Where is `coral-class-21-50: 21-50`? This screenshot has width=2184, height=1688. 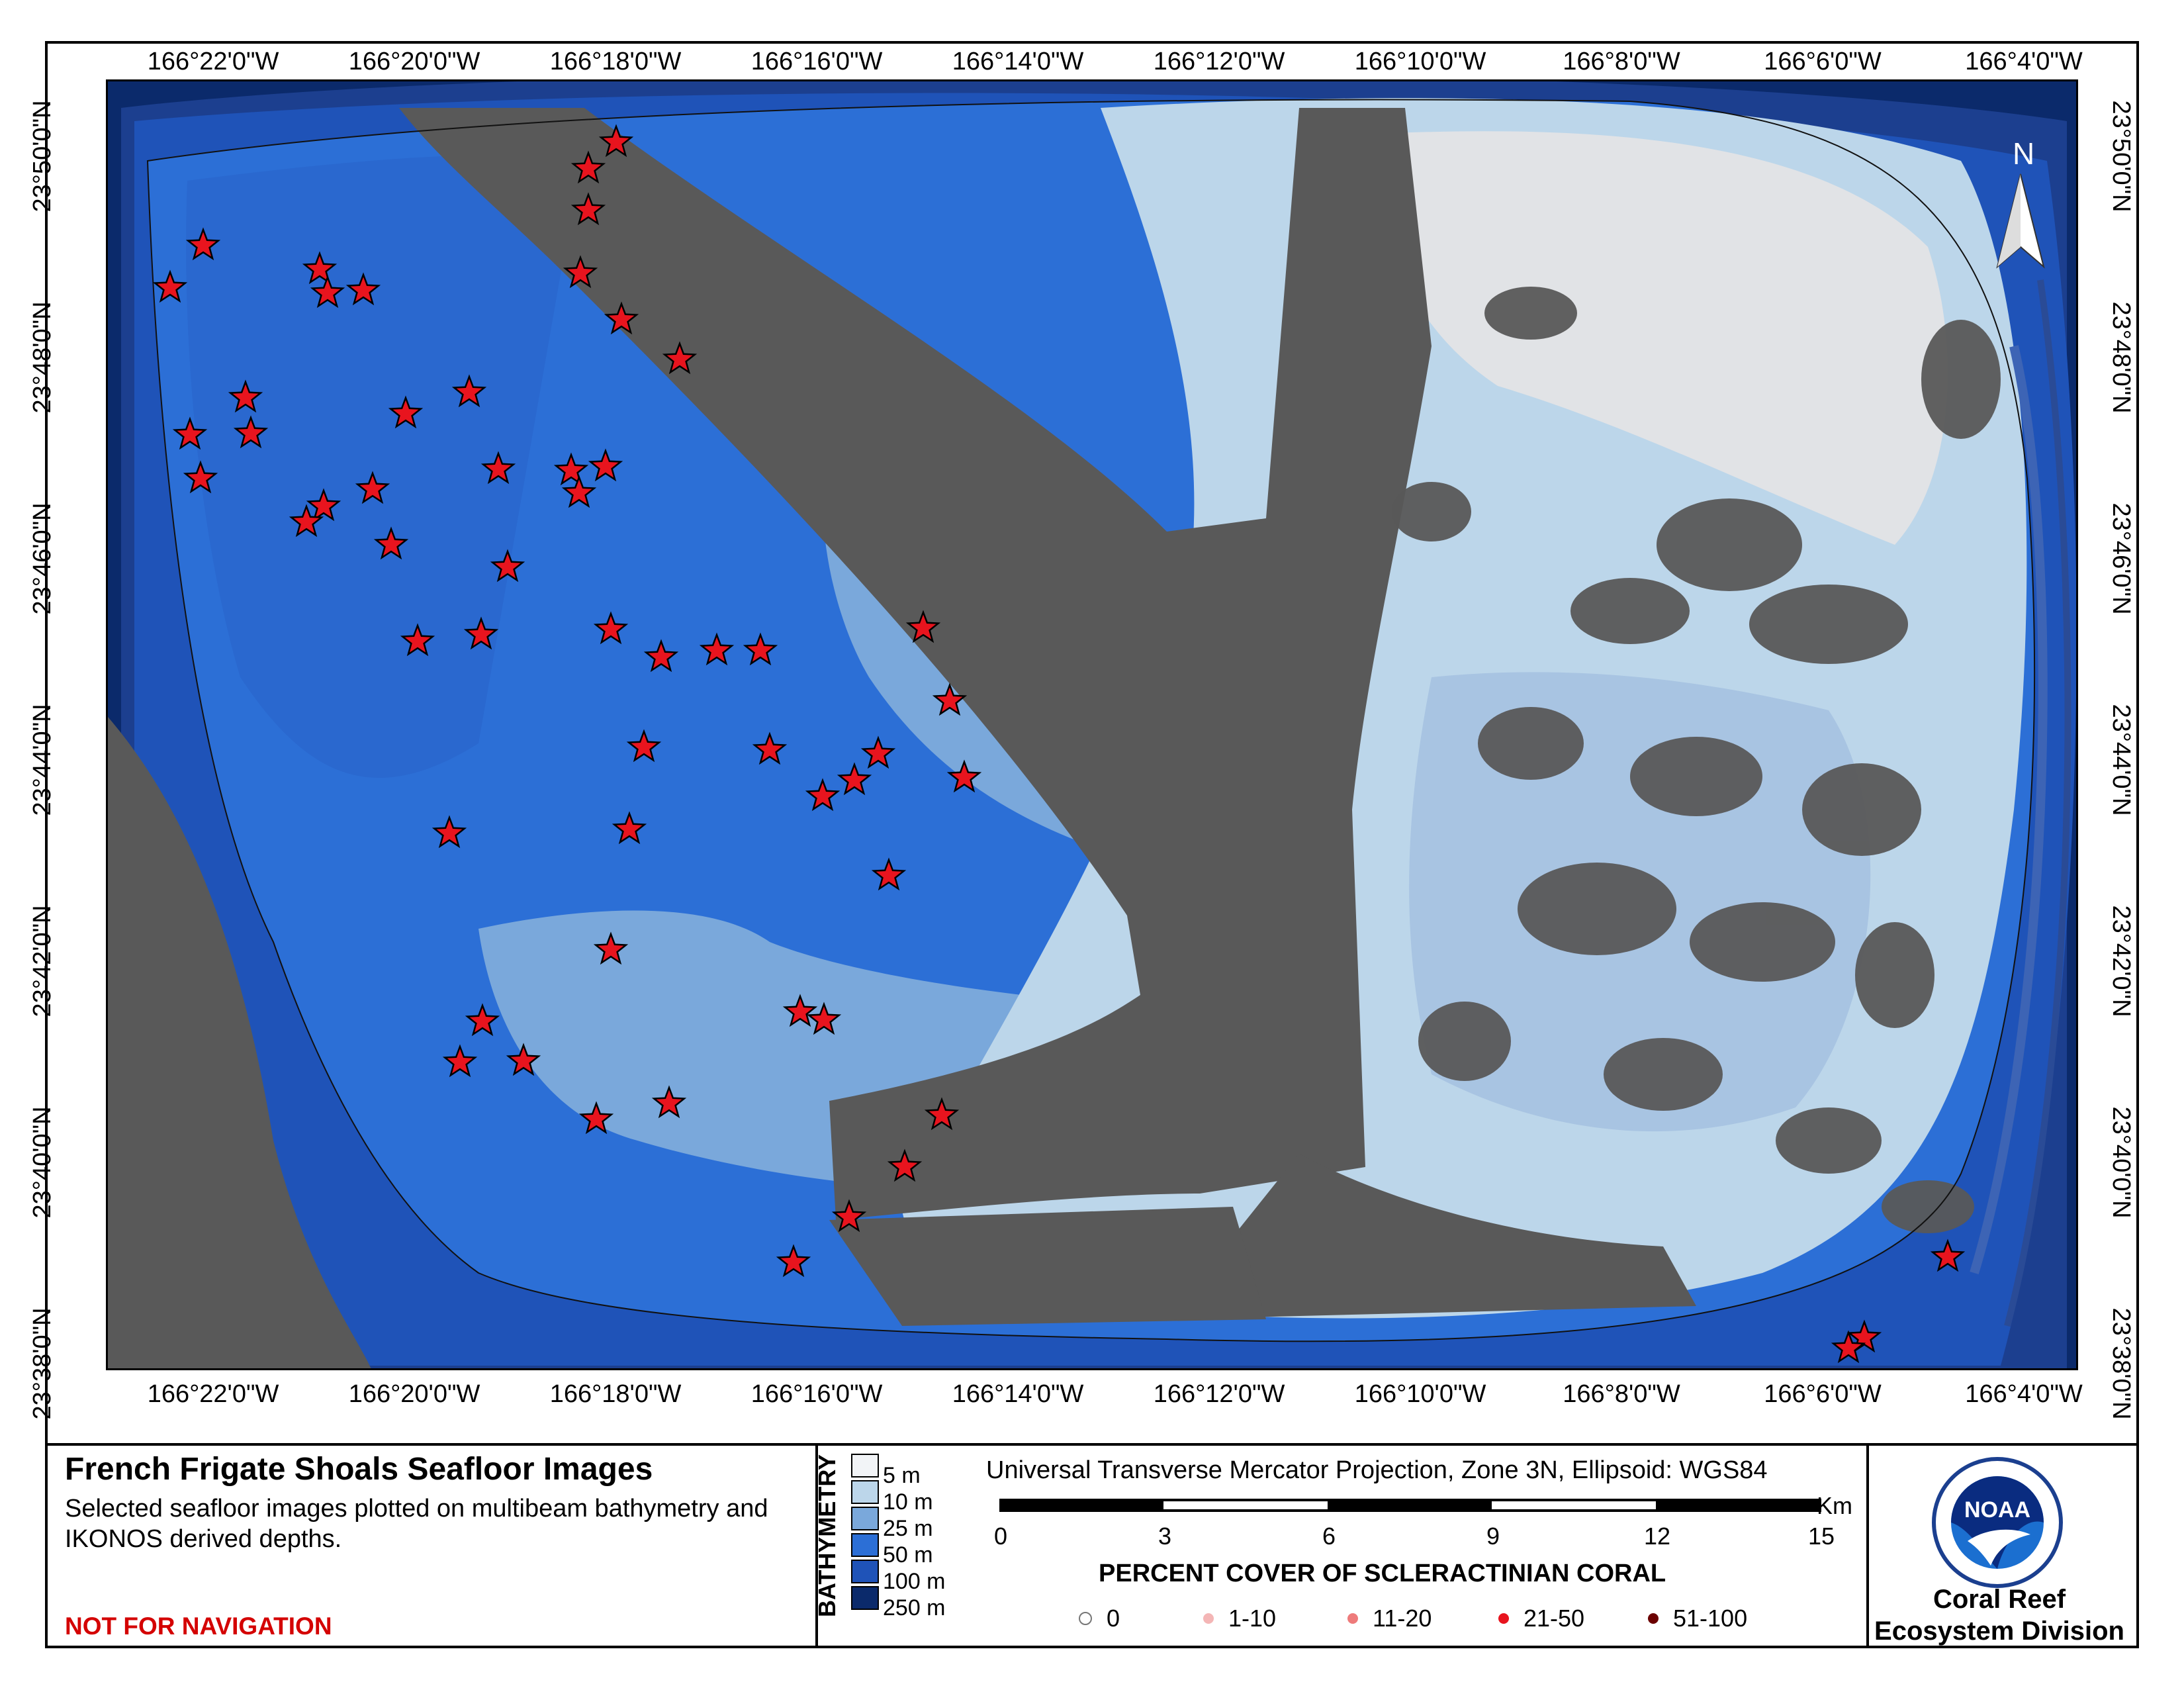
coral-class-21-50: 21-50 is located at coordinates (1541, 1618).